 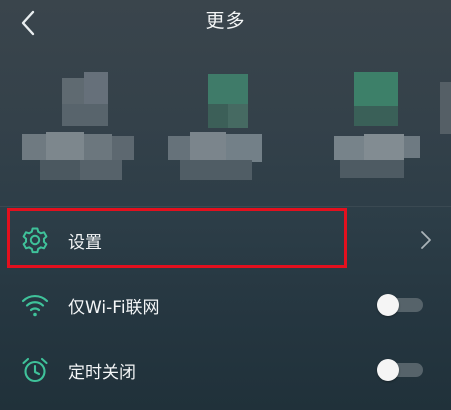 I want to click on top-bar: 更多, so click(x=225, y=22).